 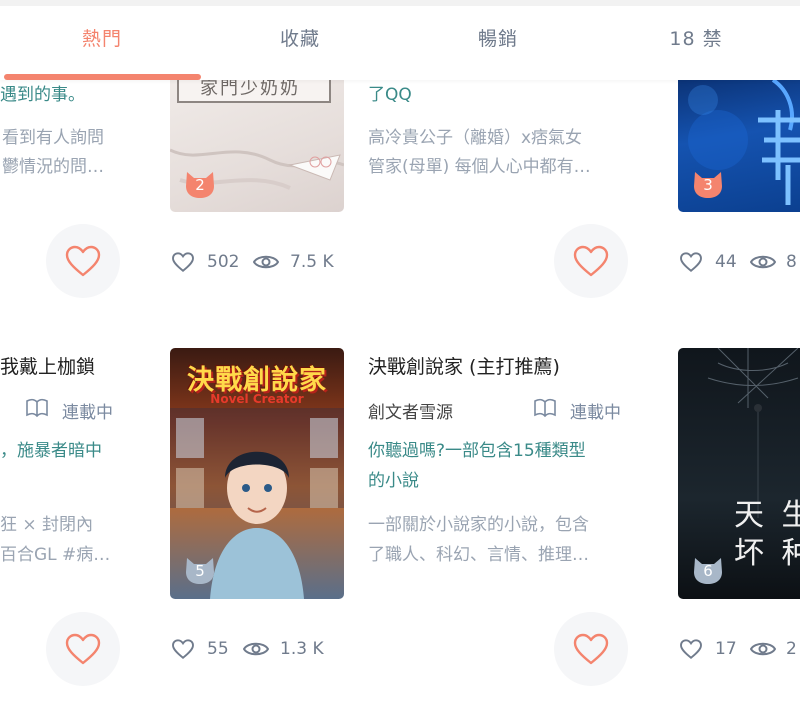 What do you see at coordinates (47, 365) in the screenshot?
I see `book-title: 我戴上枷鎖` at bounding box center [47, 365].